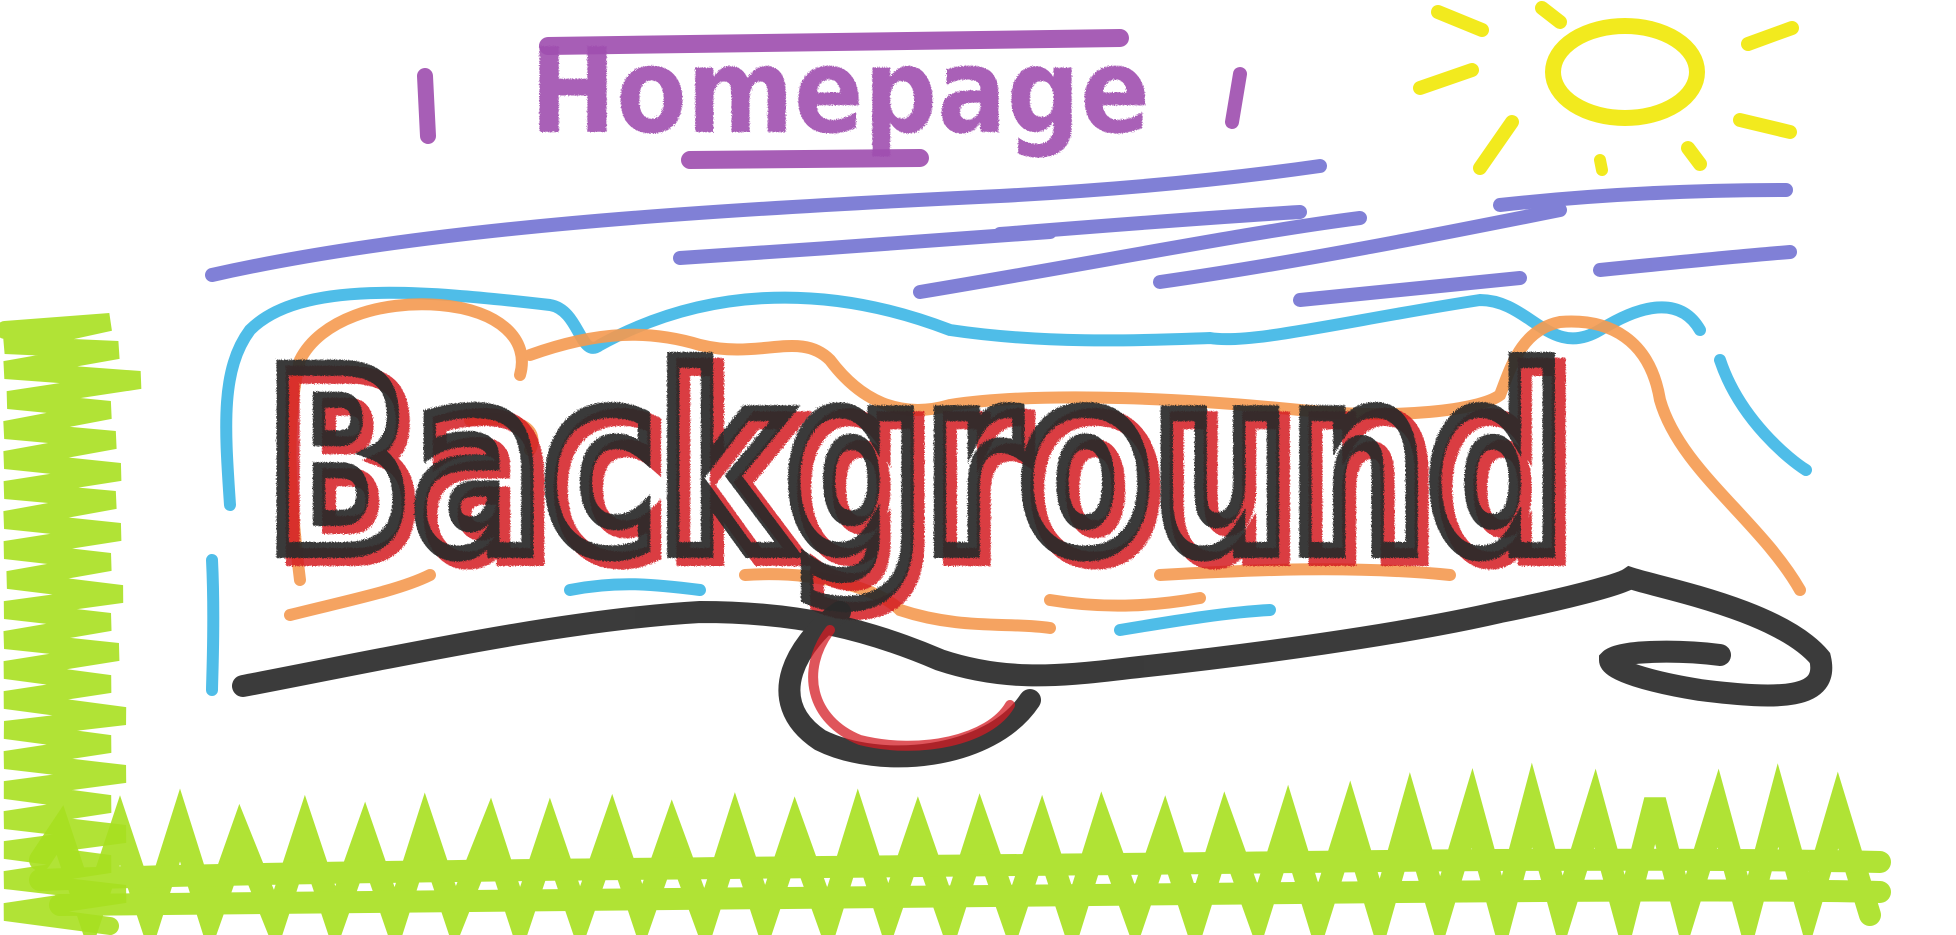 Image resolution: width=1956 pixels, height=935 pixels. I want to click on title-right-tick, so click(1236, 98).